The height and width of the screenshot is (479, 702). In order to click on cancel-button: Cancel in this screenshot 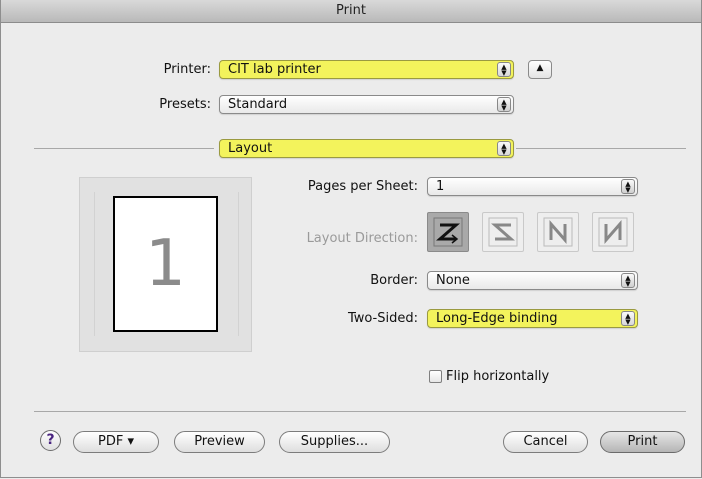, I will do `click(545, 442)`.